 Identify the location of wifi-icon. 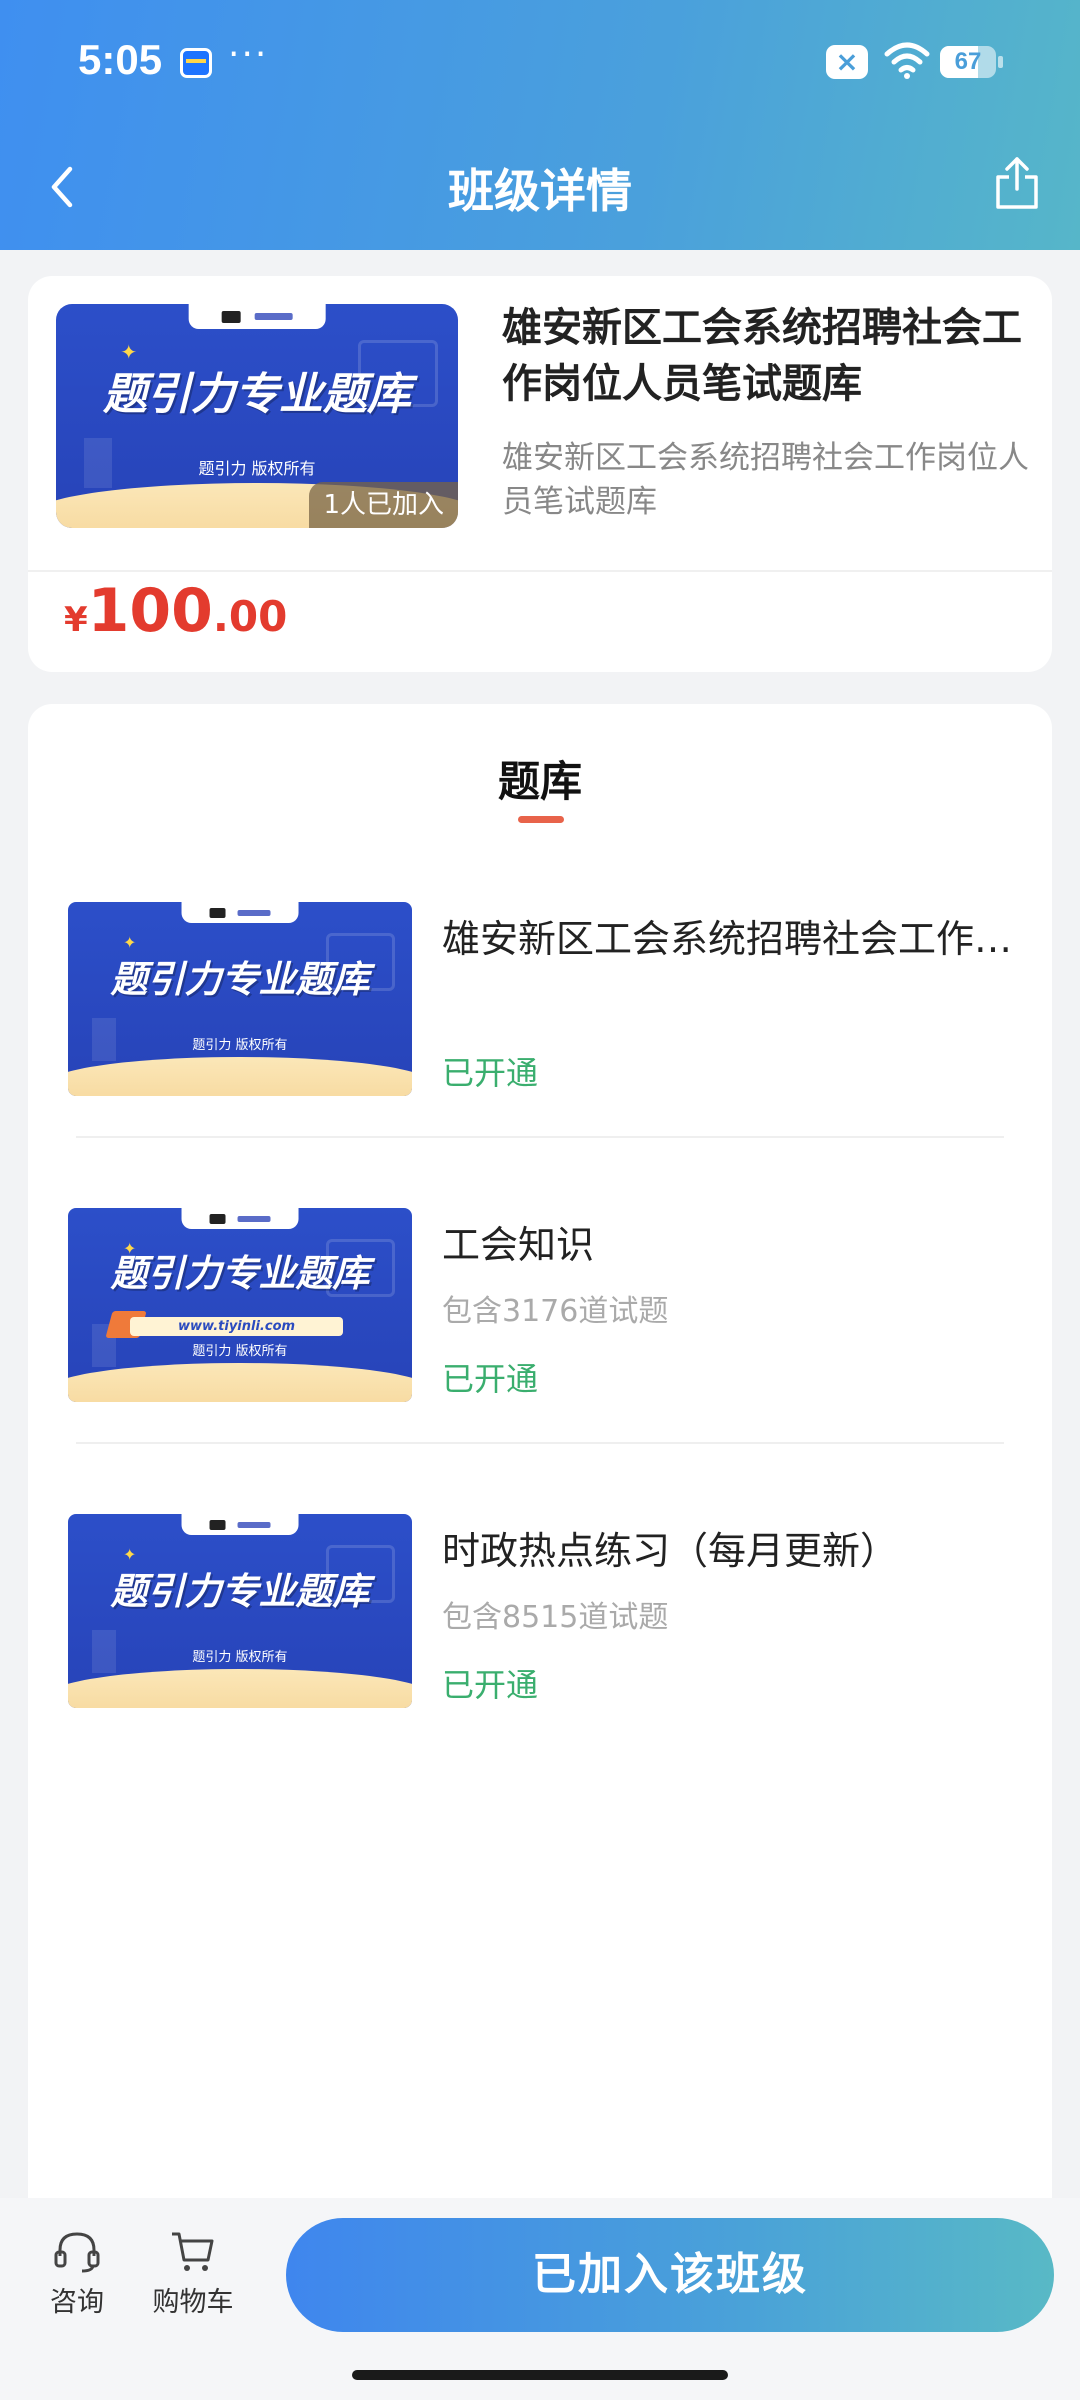
(907, 60).